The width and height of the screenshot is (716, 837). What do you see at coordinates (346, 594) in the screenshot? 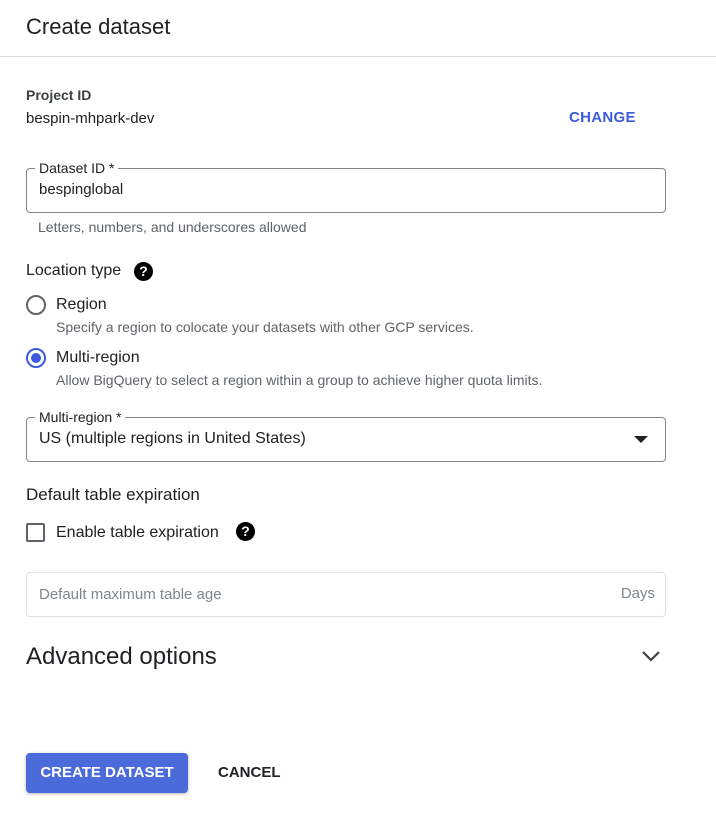
I see `max-table-age-field: Default maximum table age Days` at bounding box center [346, 594].